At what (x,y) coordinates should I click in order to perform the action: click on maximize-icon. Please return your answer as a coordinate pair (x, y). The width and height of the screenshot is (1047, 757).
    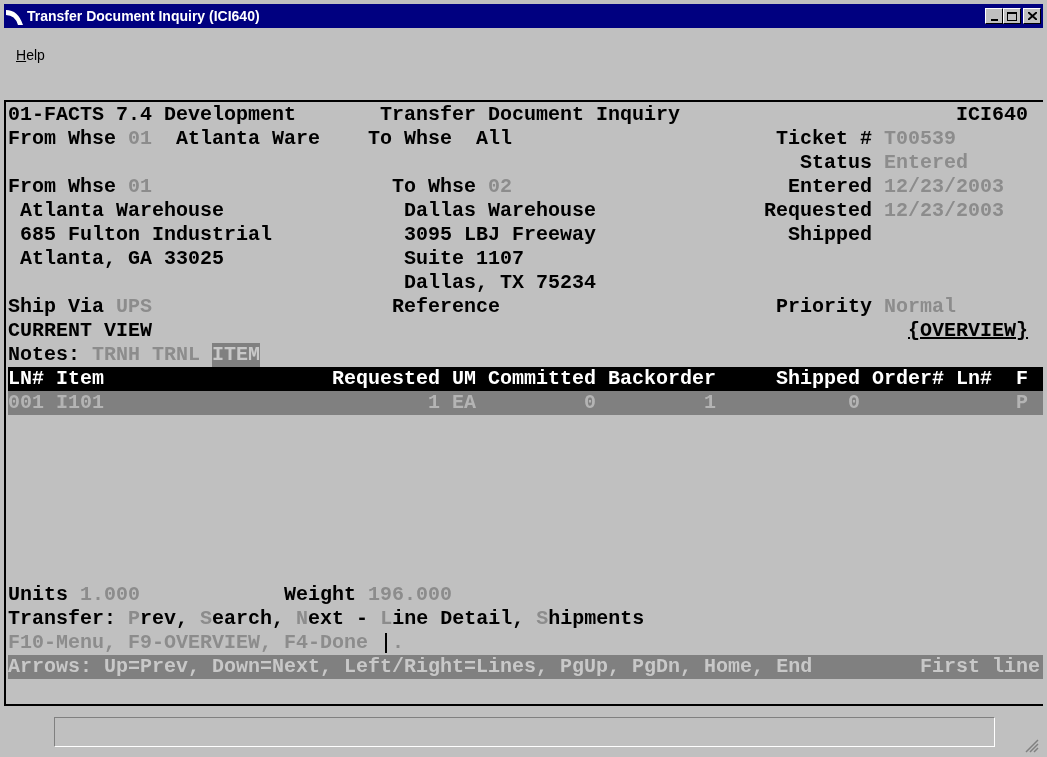
    Looking at the image, I should click on (1012, 16).